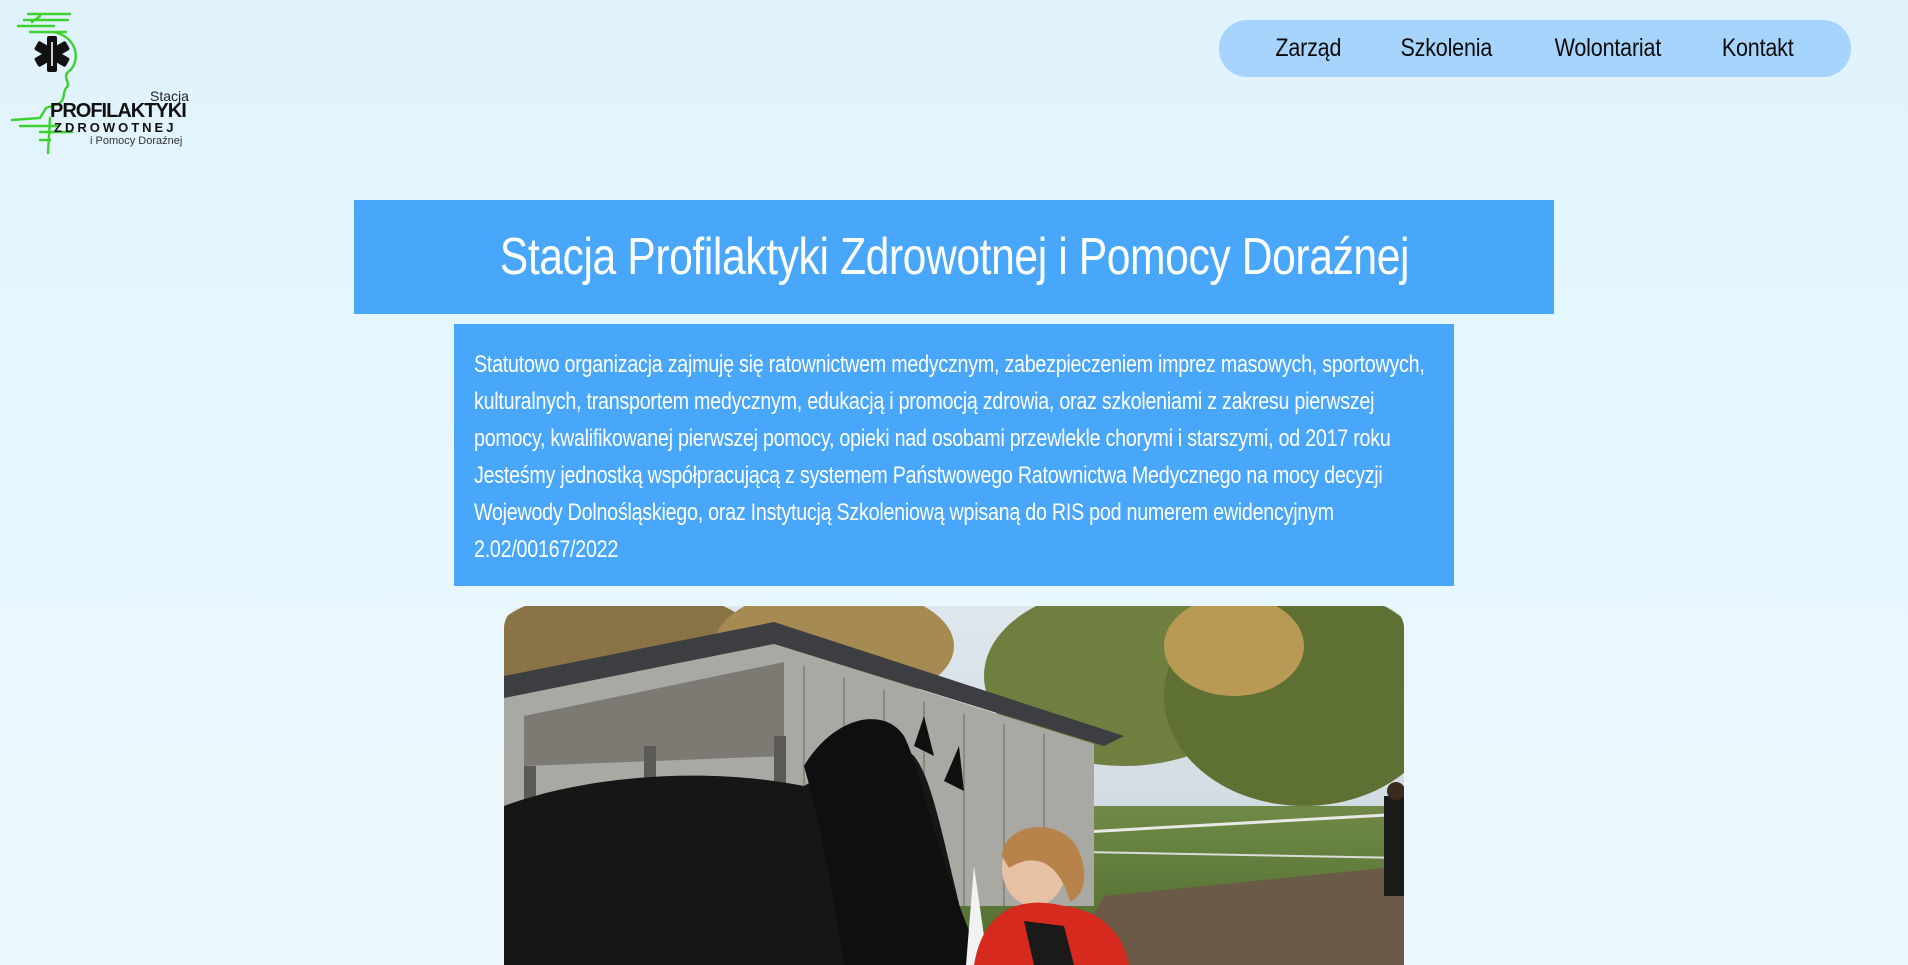  What do you see at coordinates (52, 54) in the screenshot?
I see `star-of-life-icon` at bounding box center [52, 54].